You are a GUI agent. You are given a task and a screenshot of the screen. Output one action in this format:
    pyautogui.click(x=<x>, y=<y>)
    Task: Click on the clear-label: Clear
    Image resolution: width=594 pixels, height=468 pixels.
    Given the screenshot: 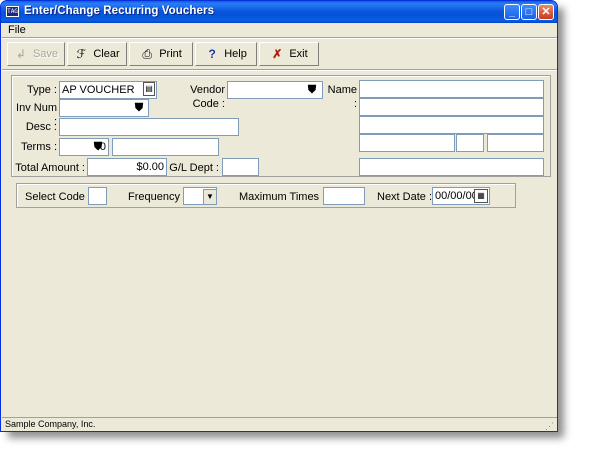 What is the action you would take?
    pyautogui.click(x=106, y=54)
    